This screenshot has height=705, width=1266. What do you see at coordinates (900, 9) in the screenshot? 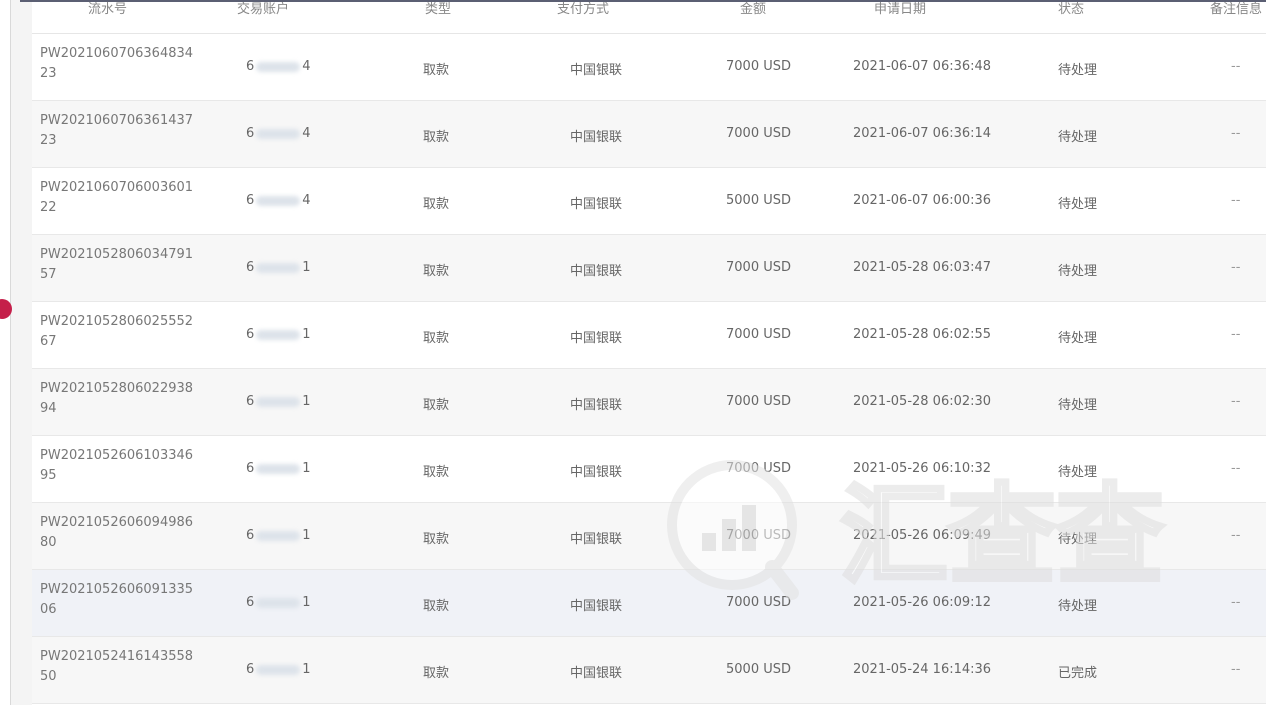
I see `header-date: 申请日期` at bounding box center [900, 9].